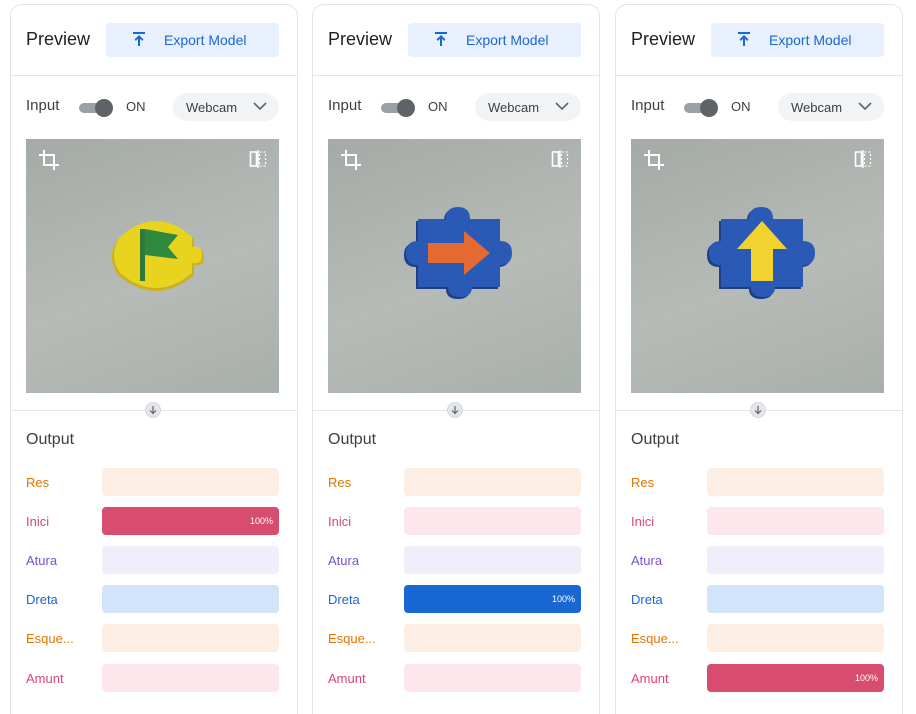  I want to click on output-class-row: Inici, so click(456, 521).